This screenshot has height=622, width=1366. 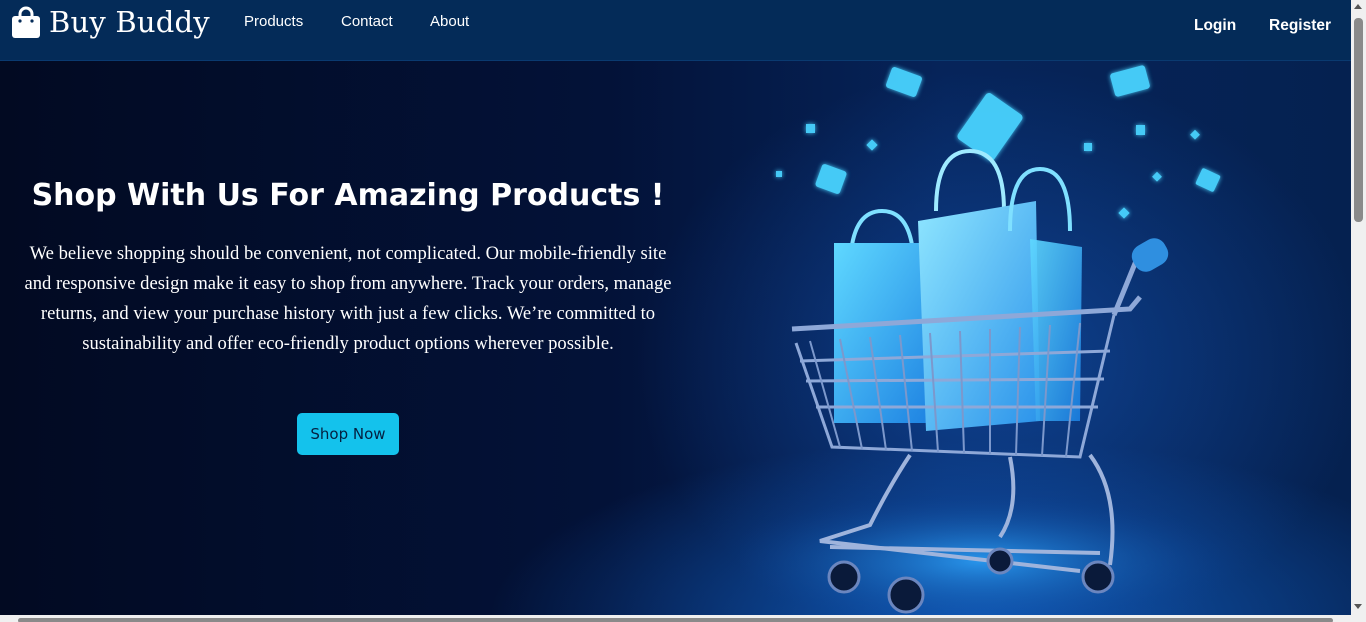 I want to click on vertical-scroll-thumb, so click(x=1358, y=120).